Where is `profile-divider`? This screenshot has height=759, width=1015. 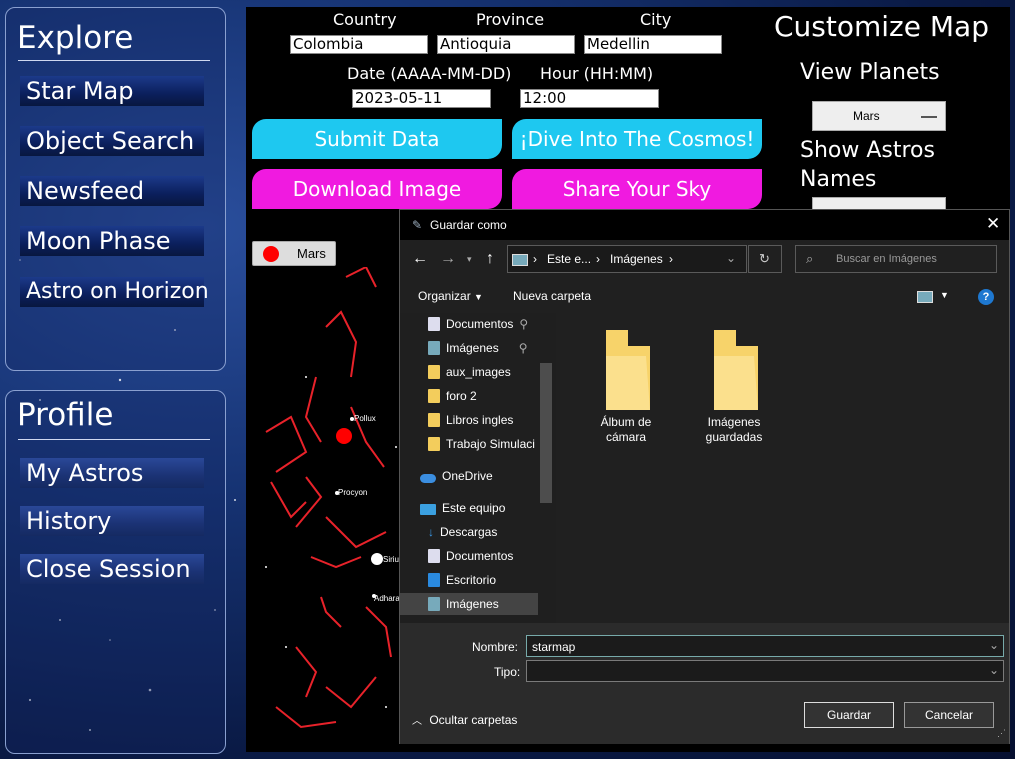 profile-divider is located at coordinates (114, 439).